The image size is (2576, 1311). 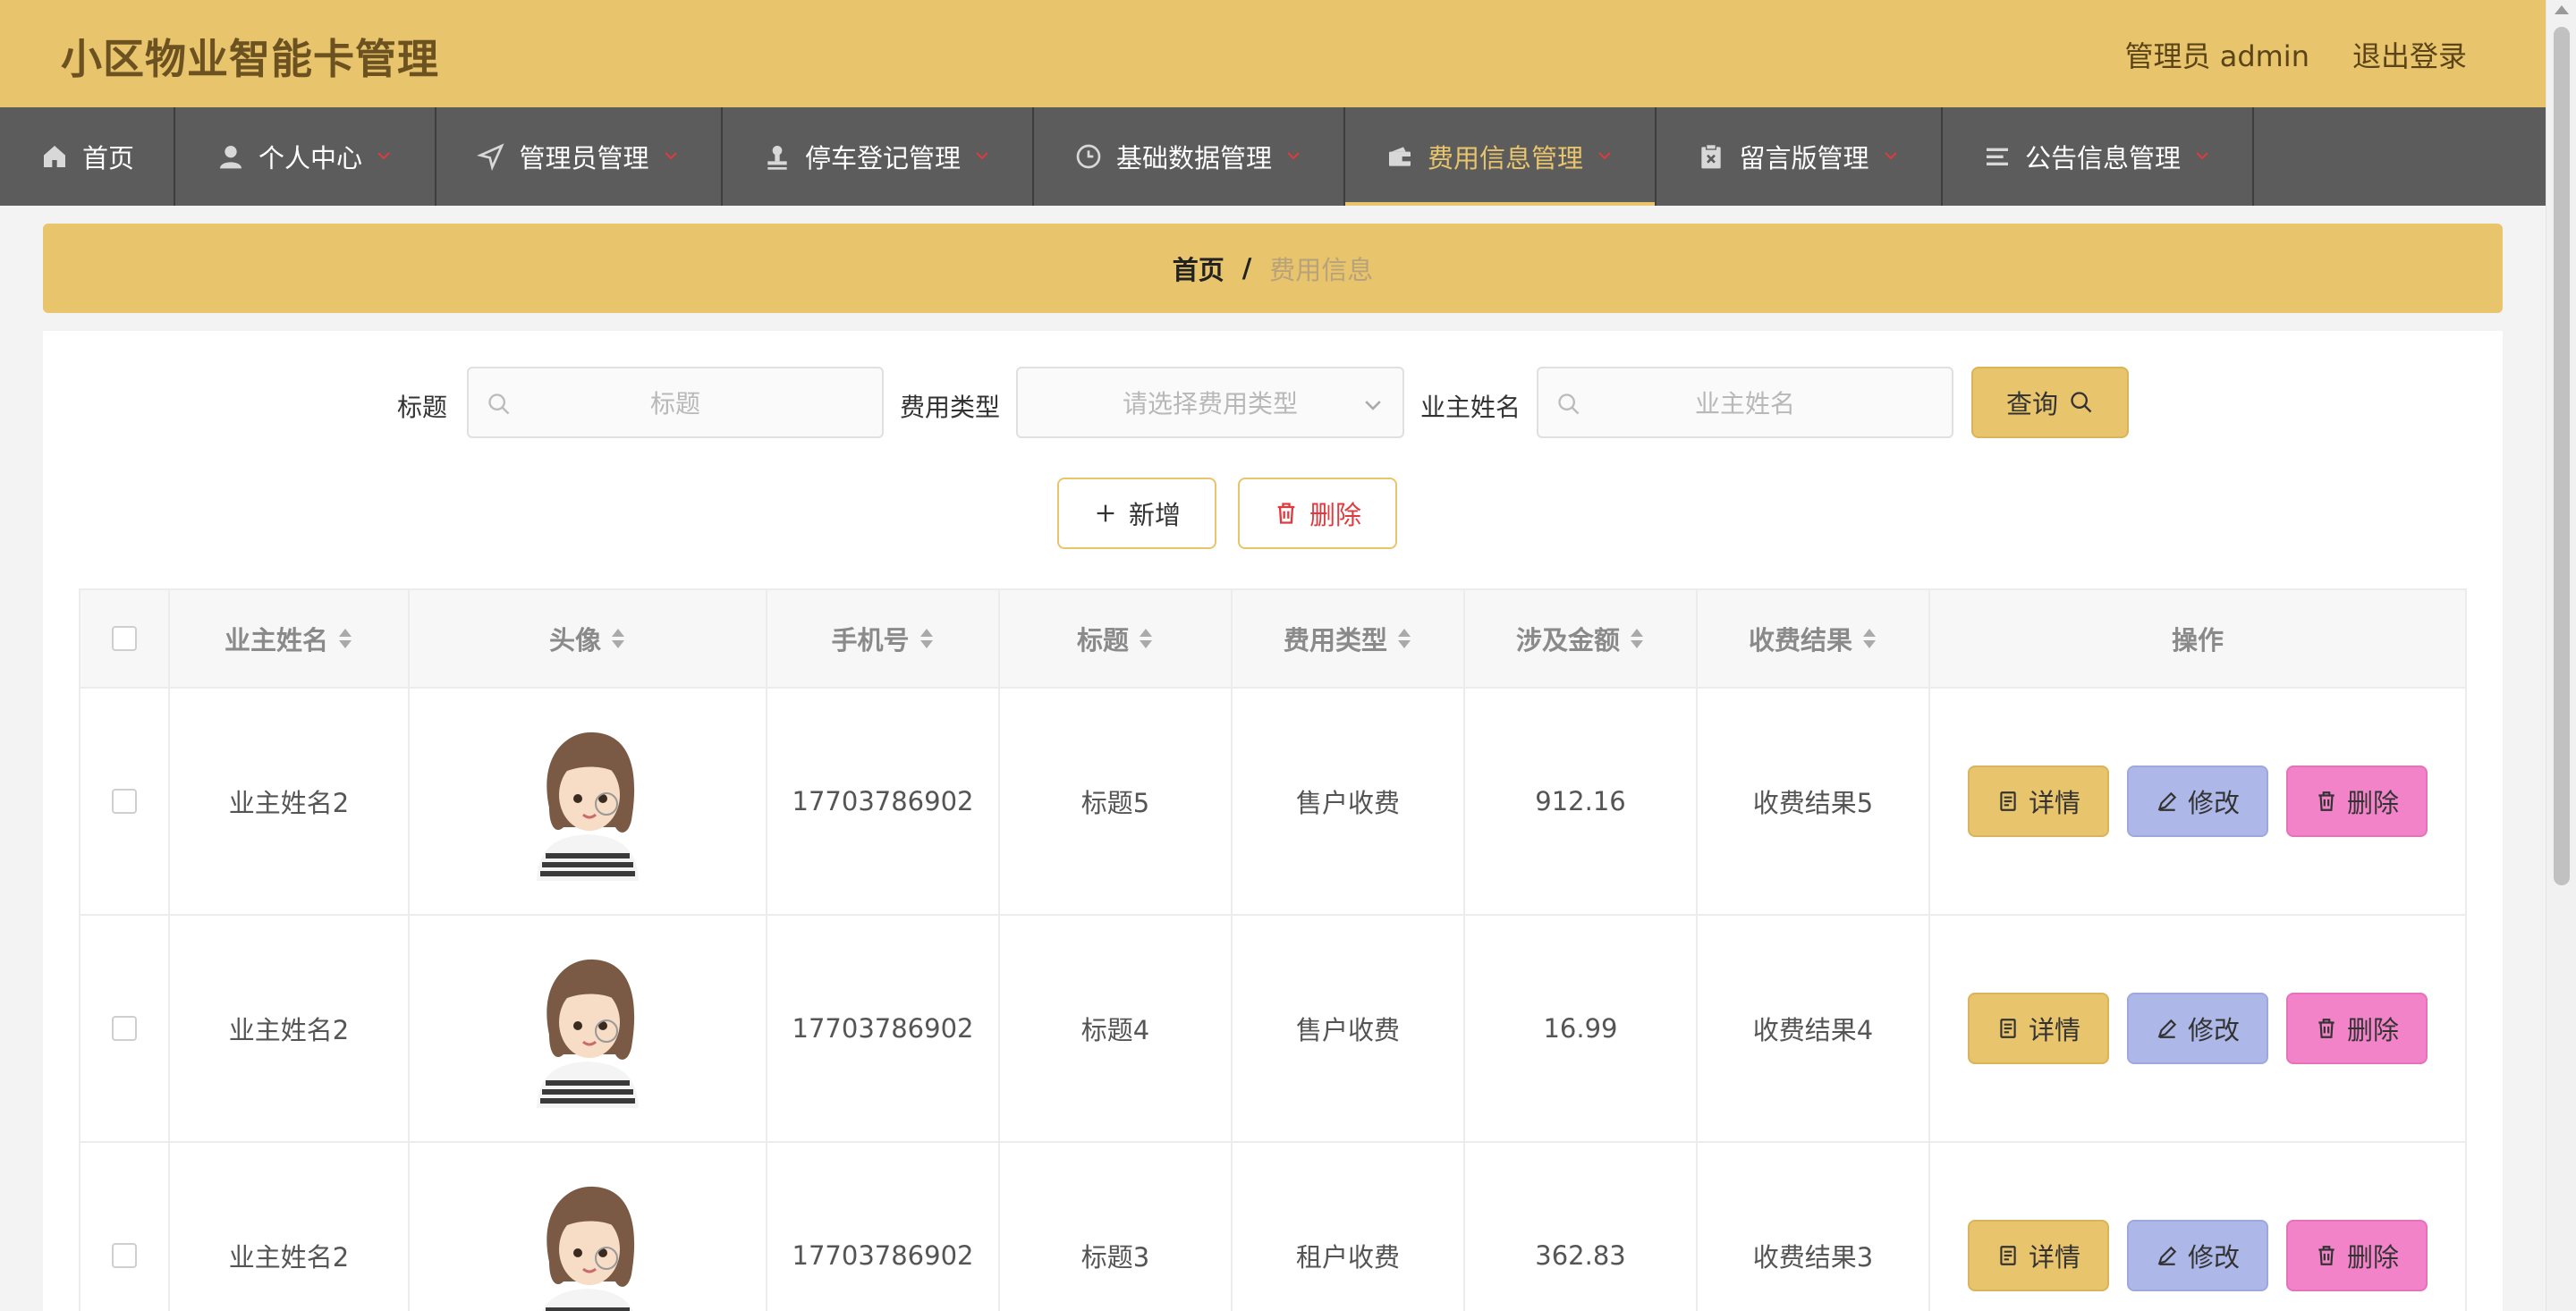 What do you see at coordinates (1198, 268) in the screenshot?
I see `breadcrumb-home: 首页` at bounding box center [1198, 268].